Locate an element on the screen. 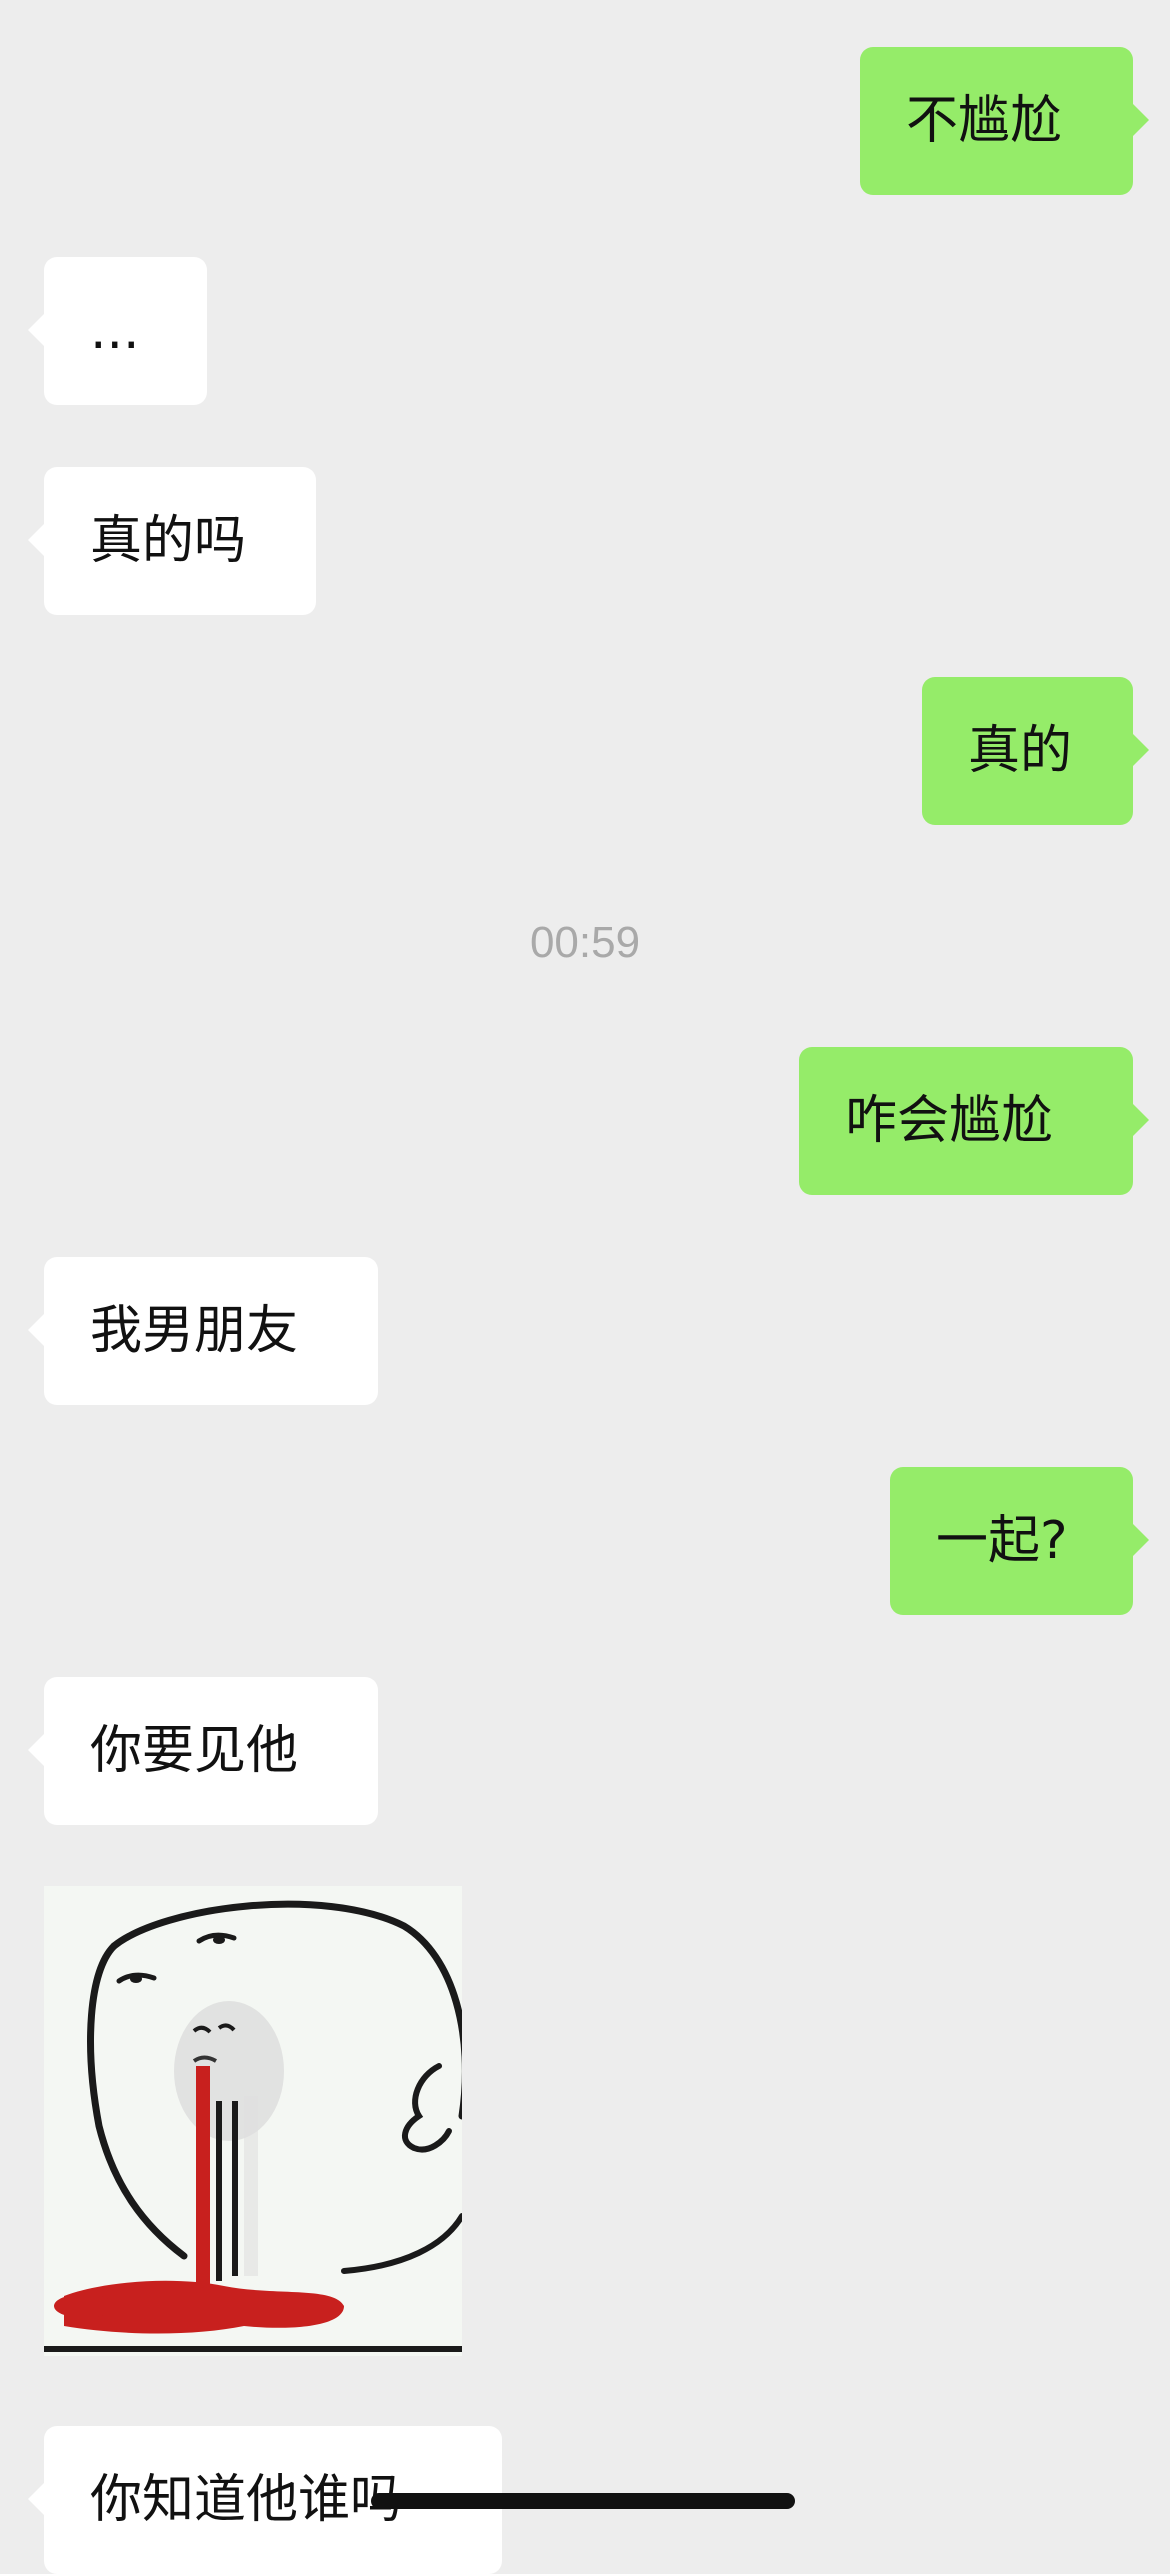 This screenshot has height=2574, width=1170. outgoing-message-bubble: 咋会尴尬 is located at coordinates (974, 1121).